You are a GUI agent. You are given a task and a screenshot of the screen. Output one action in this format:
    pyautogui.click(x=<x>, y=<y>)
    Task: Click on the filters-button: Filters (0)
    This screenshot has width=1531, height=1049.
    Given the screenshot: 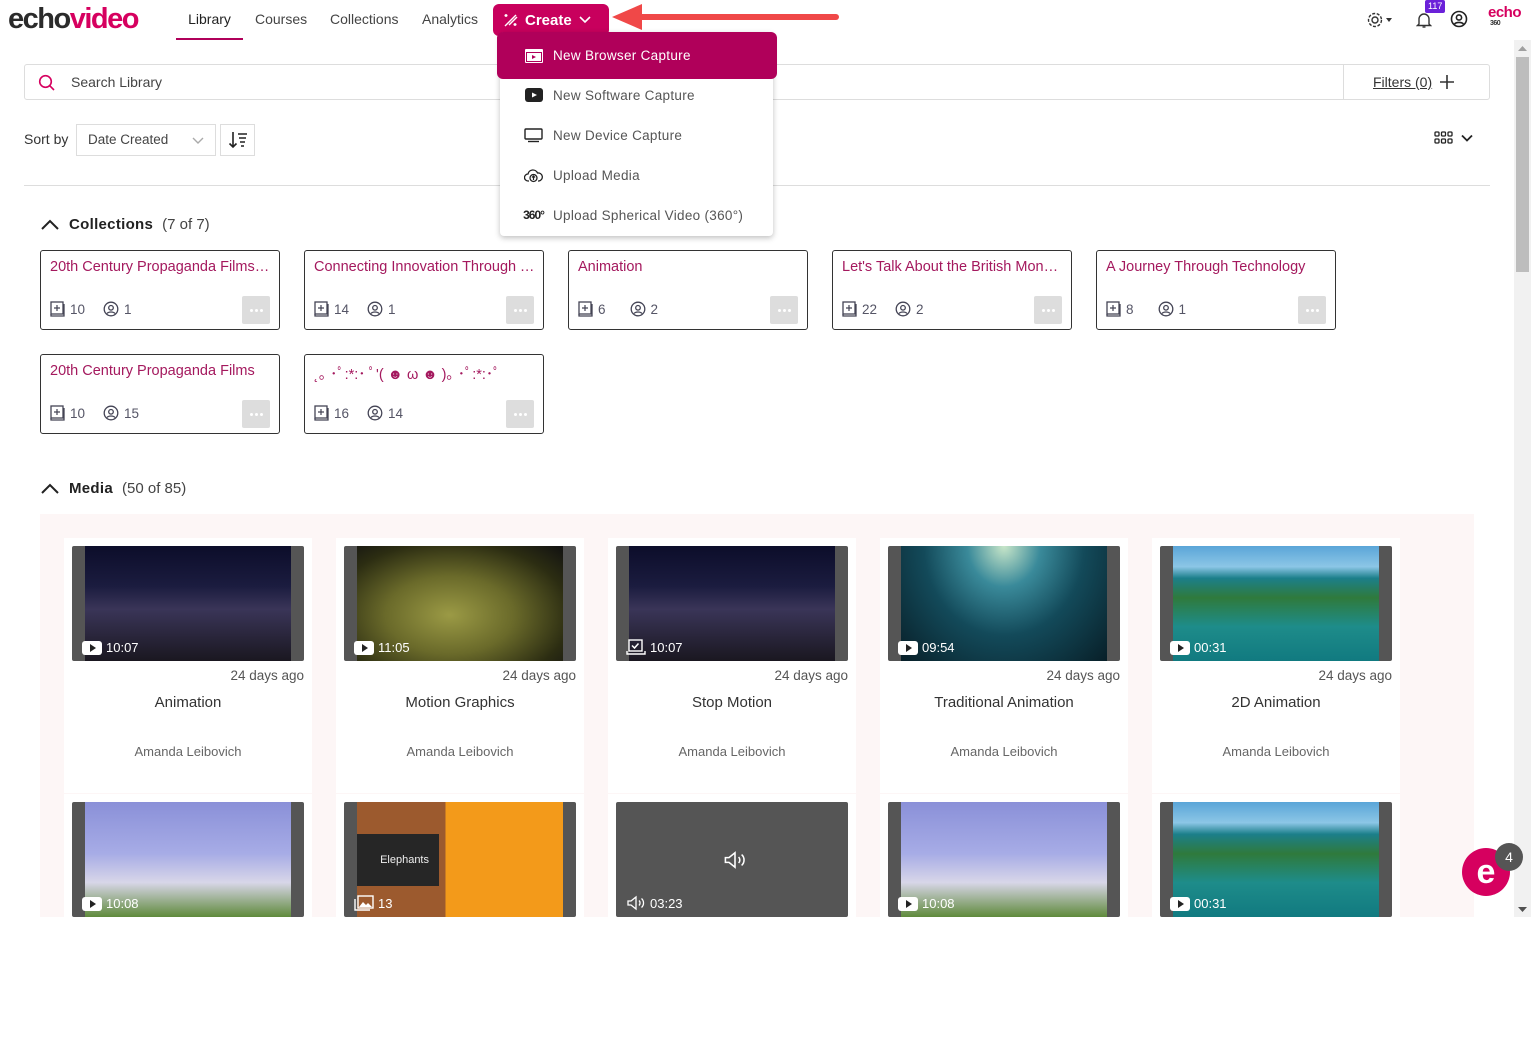 What is the action you would take?
    pyautogui.click(x=1416, y=82)
    